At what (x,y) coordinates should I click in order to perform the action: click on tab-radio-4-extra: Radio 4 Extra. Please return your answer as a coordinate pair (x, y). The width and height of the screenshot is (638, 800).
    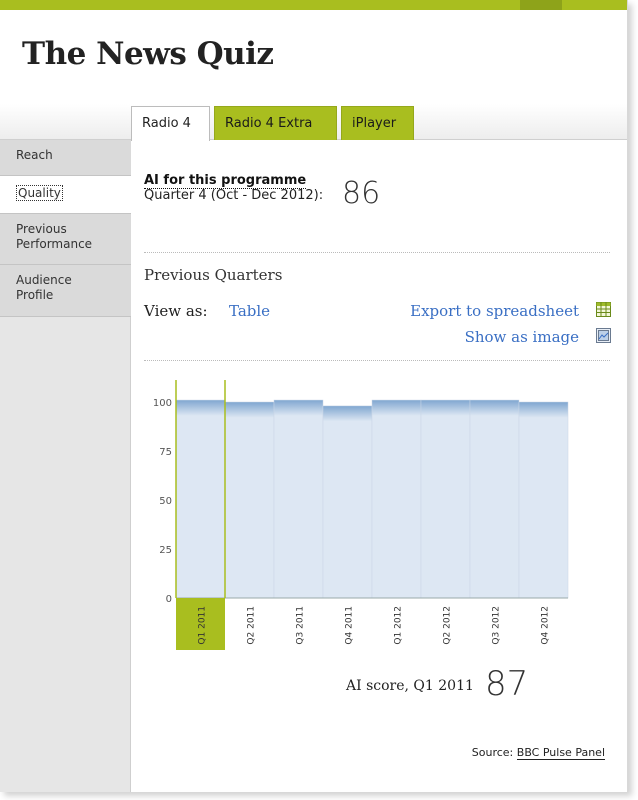
    Looking at the image, I should click on (275, 123).